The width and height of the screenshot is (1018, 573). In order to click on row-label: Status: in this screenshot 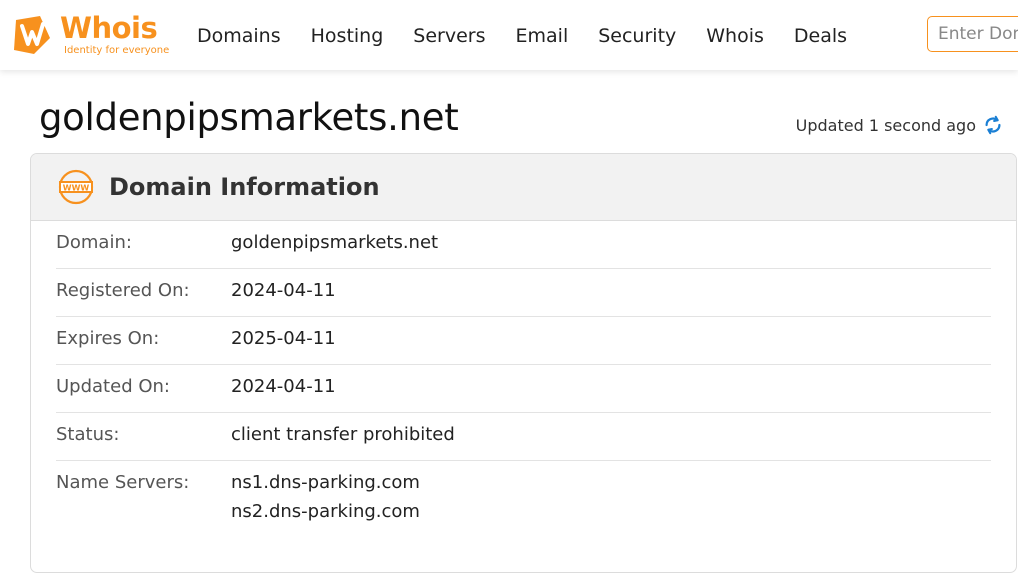, I will do `click(88, 434)`.